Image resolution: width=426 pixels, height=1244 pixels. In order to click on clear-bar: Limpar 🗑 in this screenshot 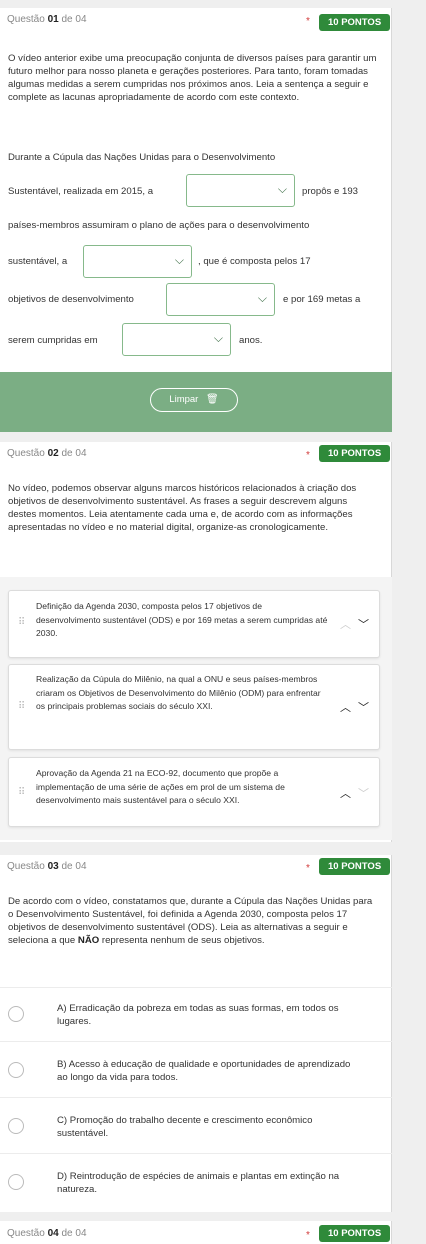, I will do `click(196, 402)`.